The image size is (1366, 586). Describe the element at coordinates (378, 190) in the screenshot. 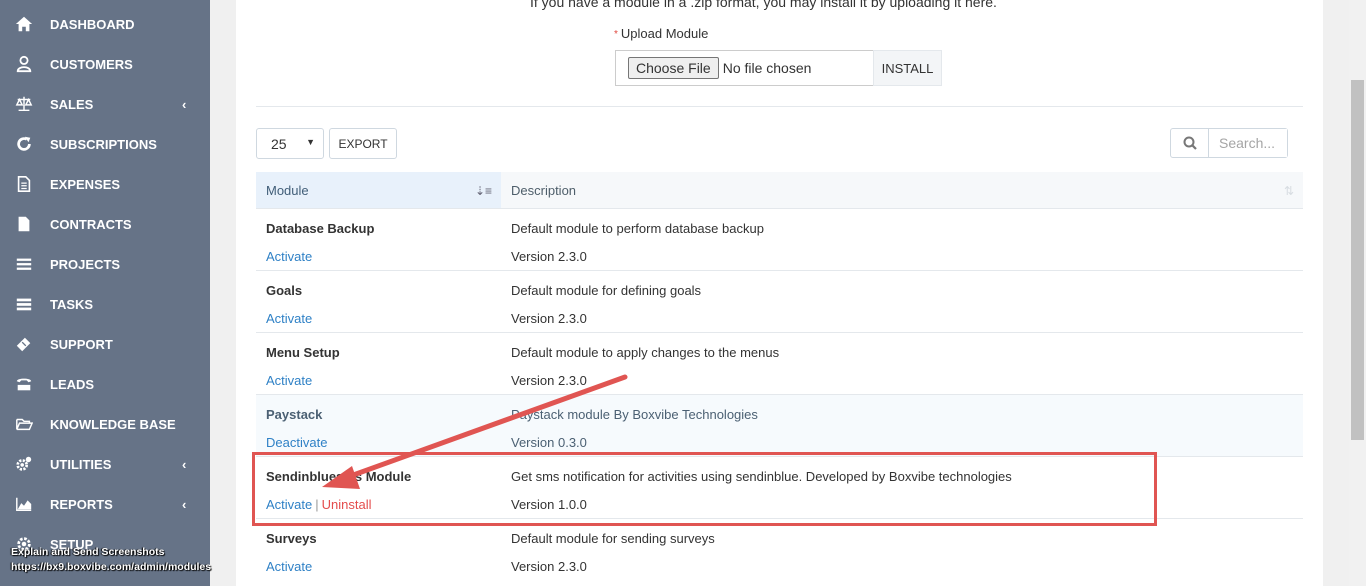

I see `column-header-module: Module ⇣≡` at that location.